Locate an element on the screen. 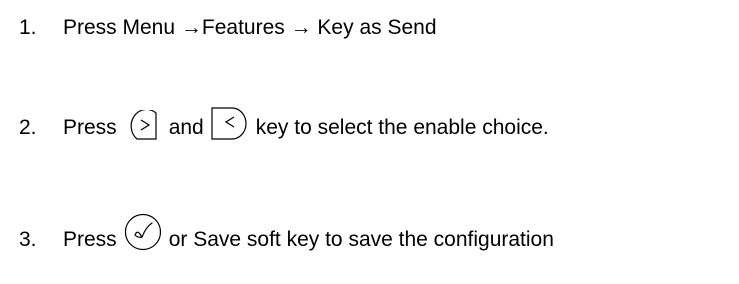 This screenshot has width=739, height=284. step-number: 1. is located at coordinates (28, 27).